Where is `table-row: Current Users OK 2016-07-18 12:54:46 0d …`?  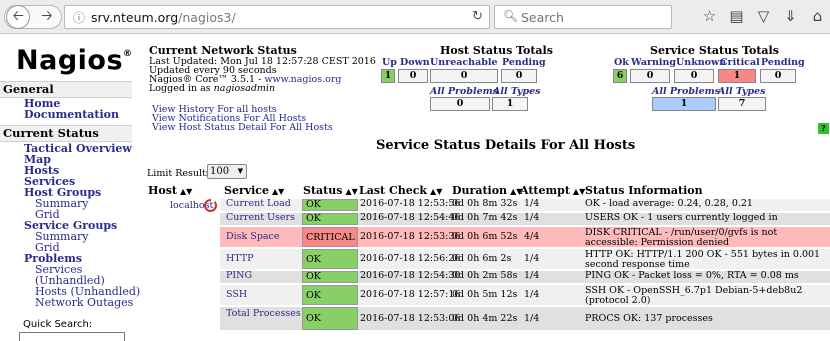
table-row: Current Users OK 2016-07-18 12:54:46 0d … is located at coordinates (525, 219).